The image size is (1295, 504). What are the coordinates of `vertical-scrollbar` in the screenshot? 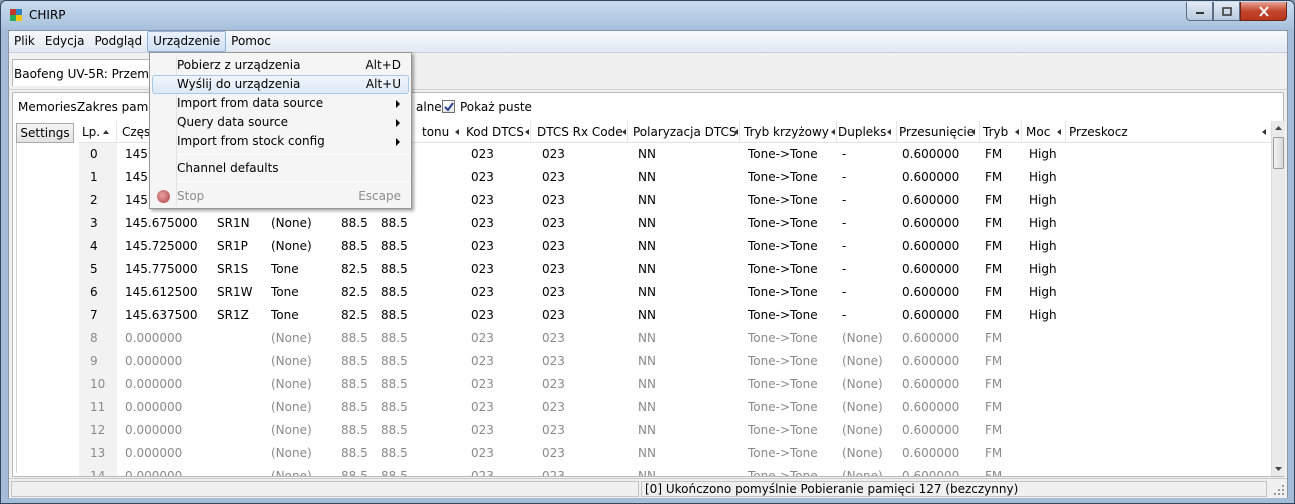 It's located at (1278, 298).